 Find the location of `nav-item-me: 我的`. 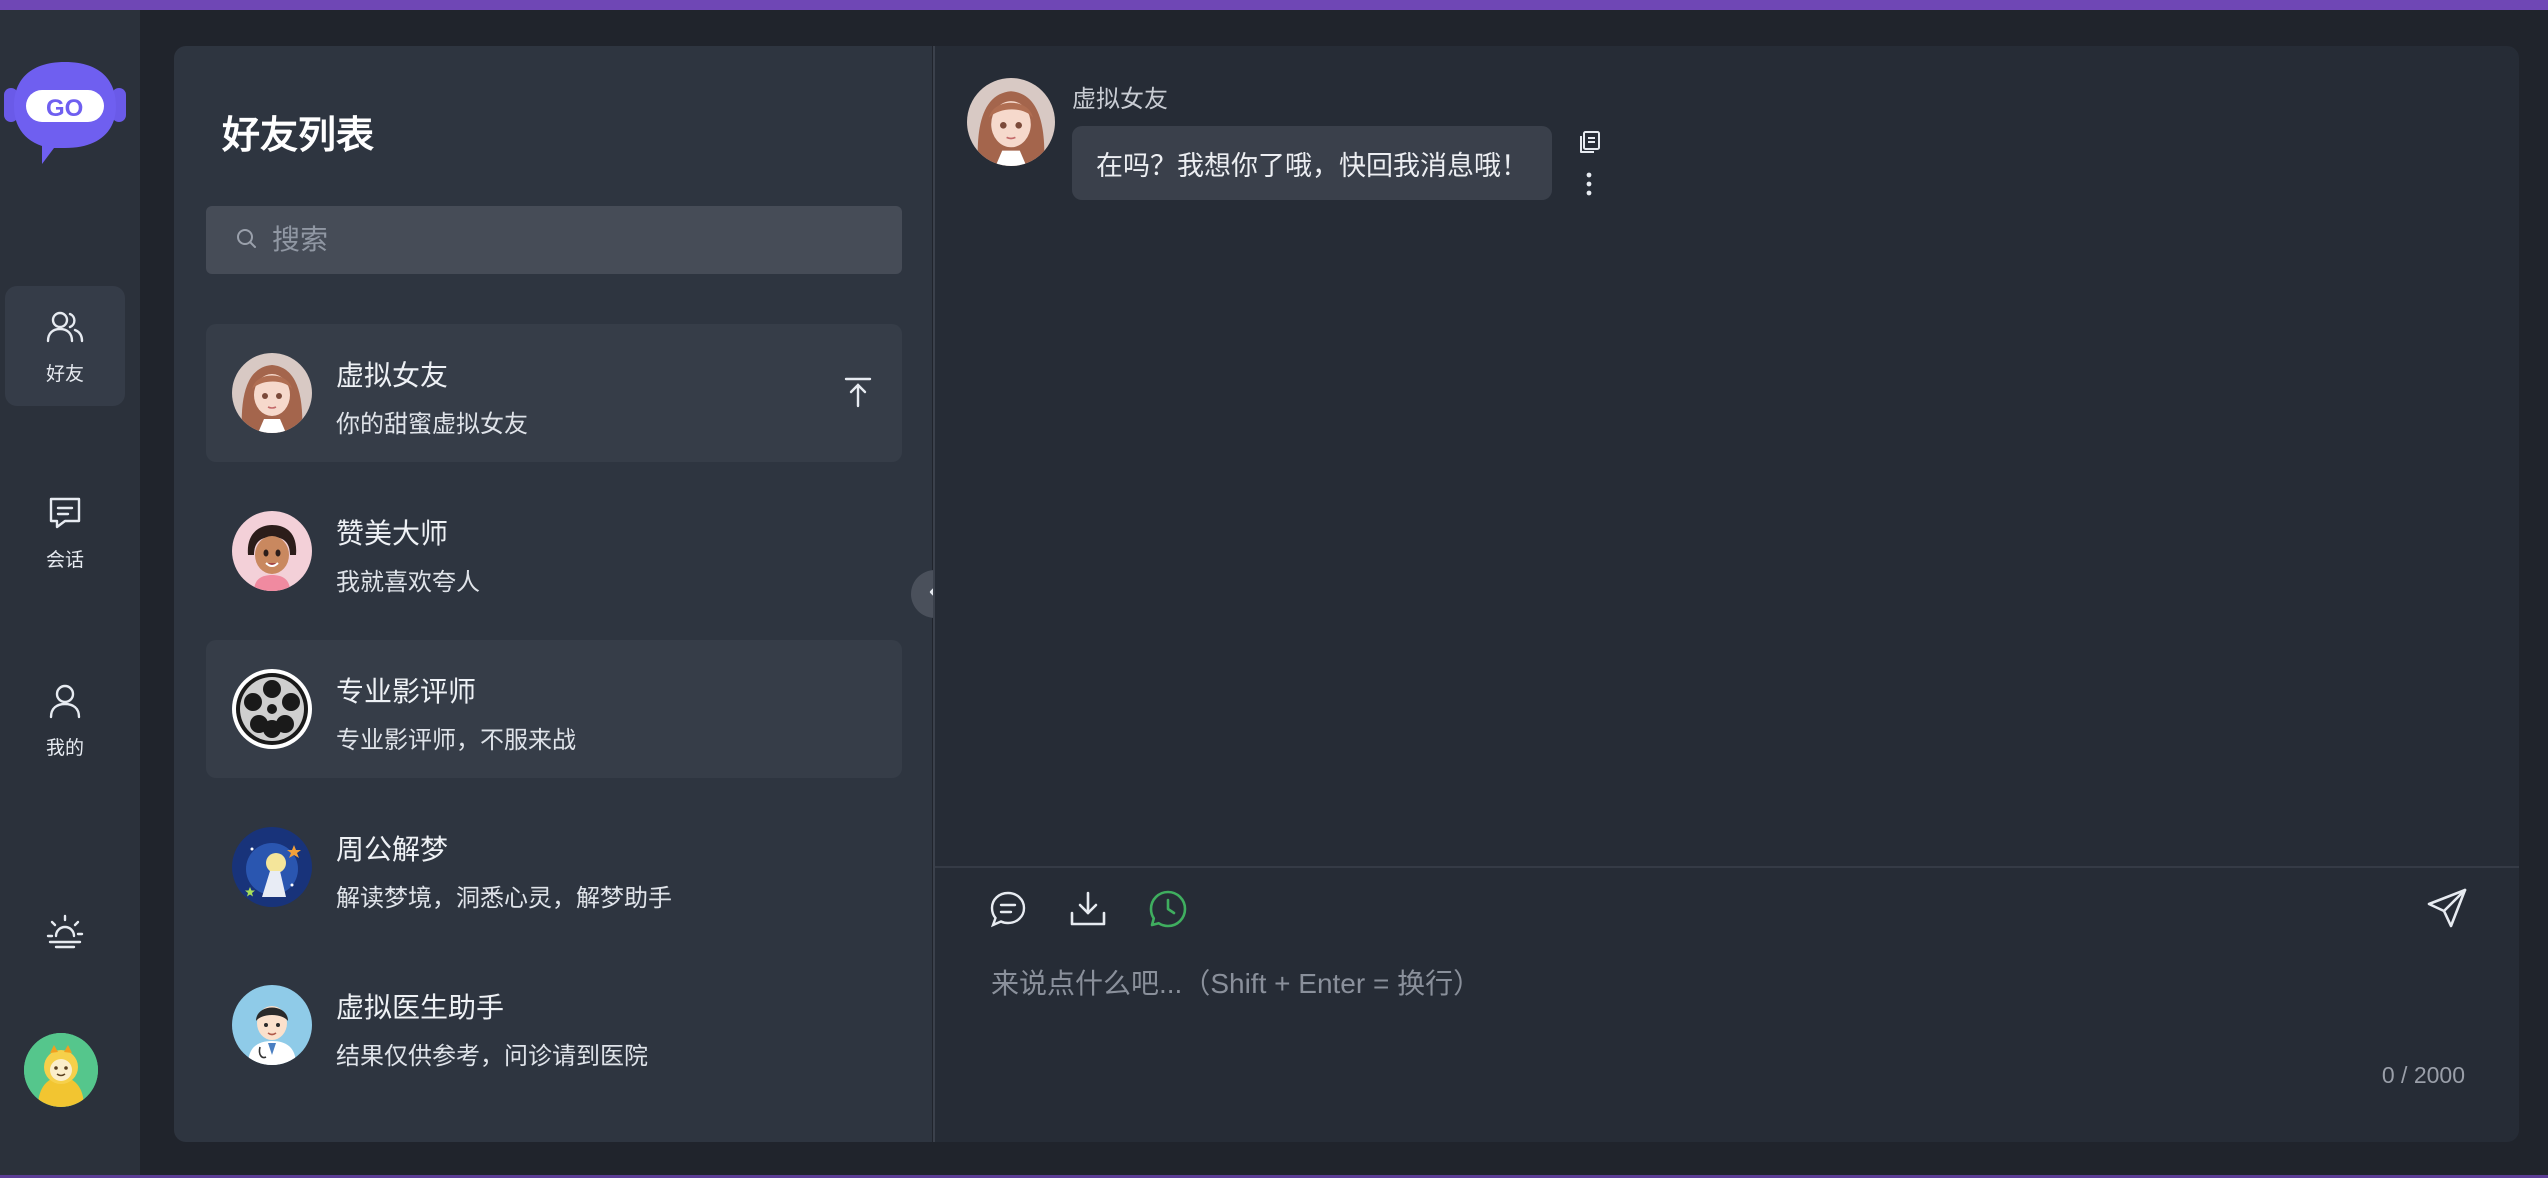

nav-item-me: 我的 is located at coordinates (65, 720).